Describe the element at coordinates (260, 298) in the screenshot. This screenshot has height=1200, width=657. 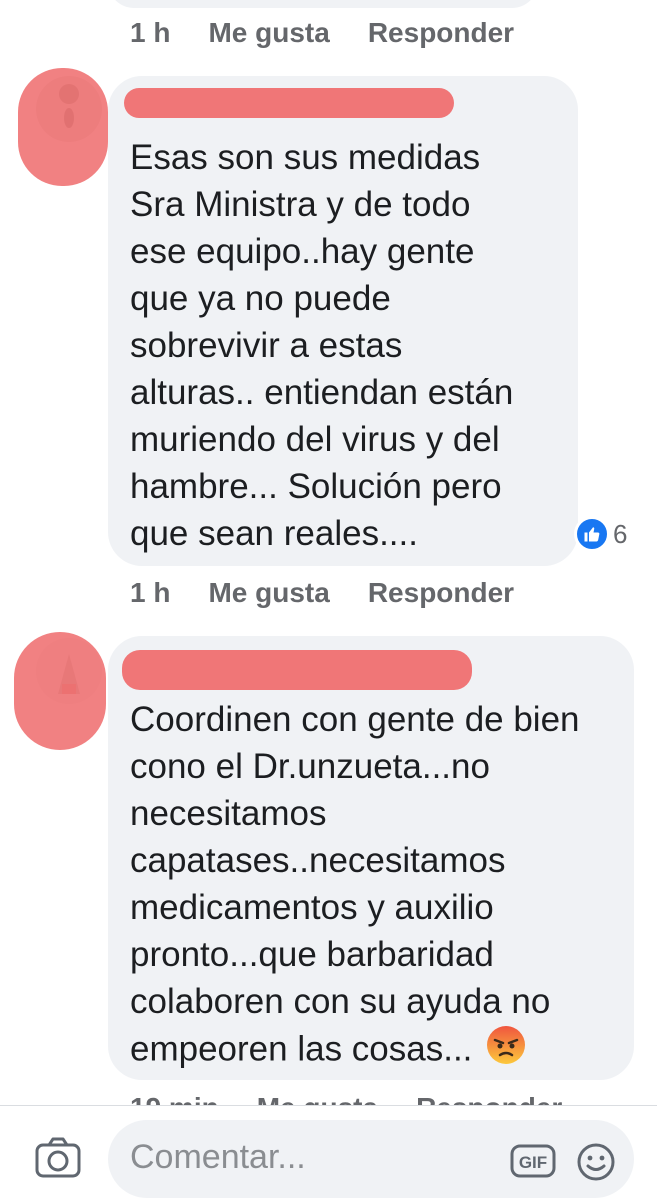
I see `comment-line: que ya no puede` at that location.